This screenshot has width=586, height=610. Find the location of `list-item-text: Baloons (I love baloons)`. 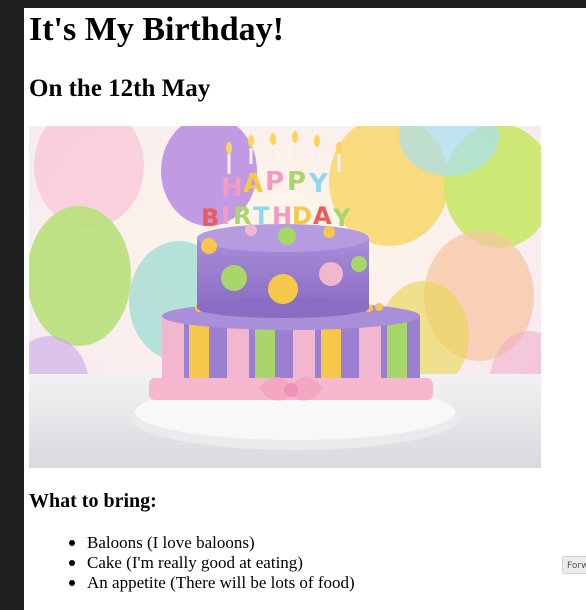

list-item-text: Baloons (I love baloons) is located at coordinates (171, 542).